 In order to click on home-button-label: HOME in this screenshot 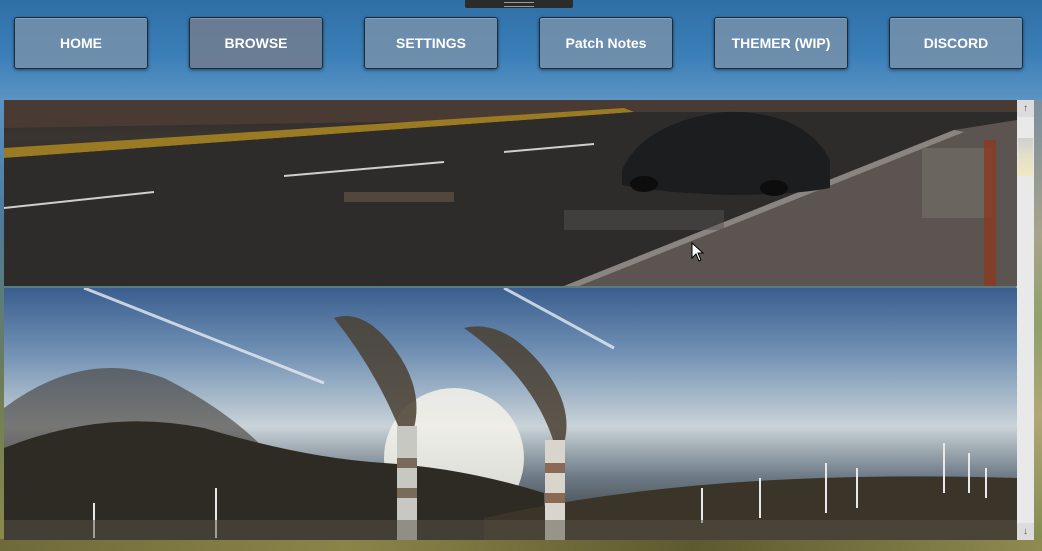, I will do `click(81, 43)`.